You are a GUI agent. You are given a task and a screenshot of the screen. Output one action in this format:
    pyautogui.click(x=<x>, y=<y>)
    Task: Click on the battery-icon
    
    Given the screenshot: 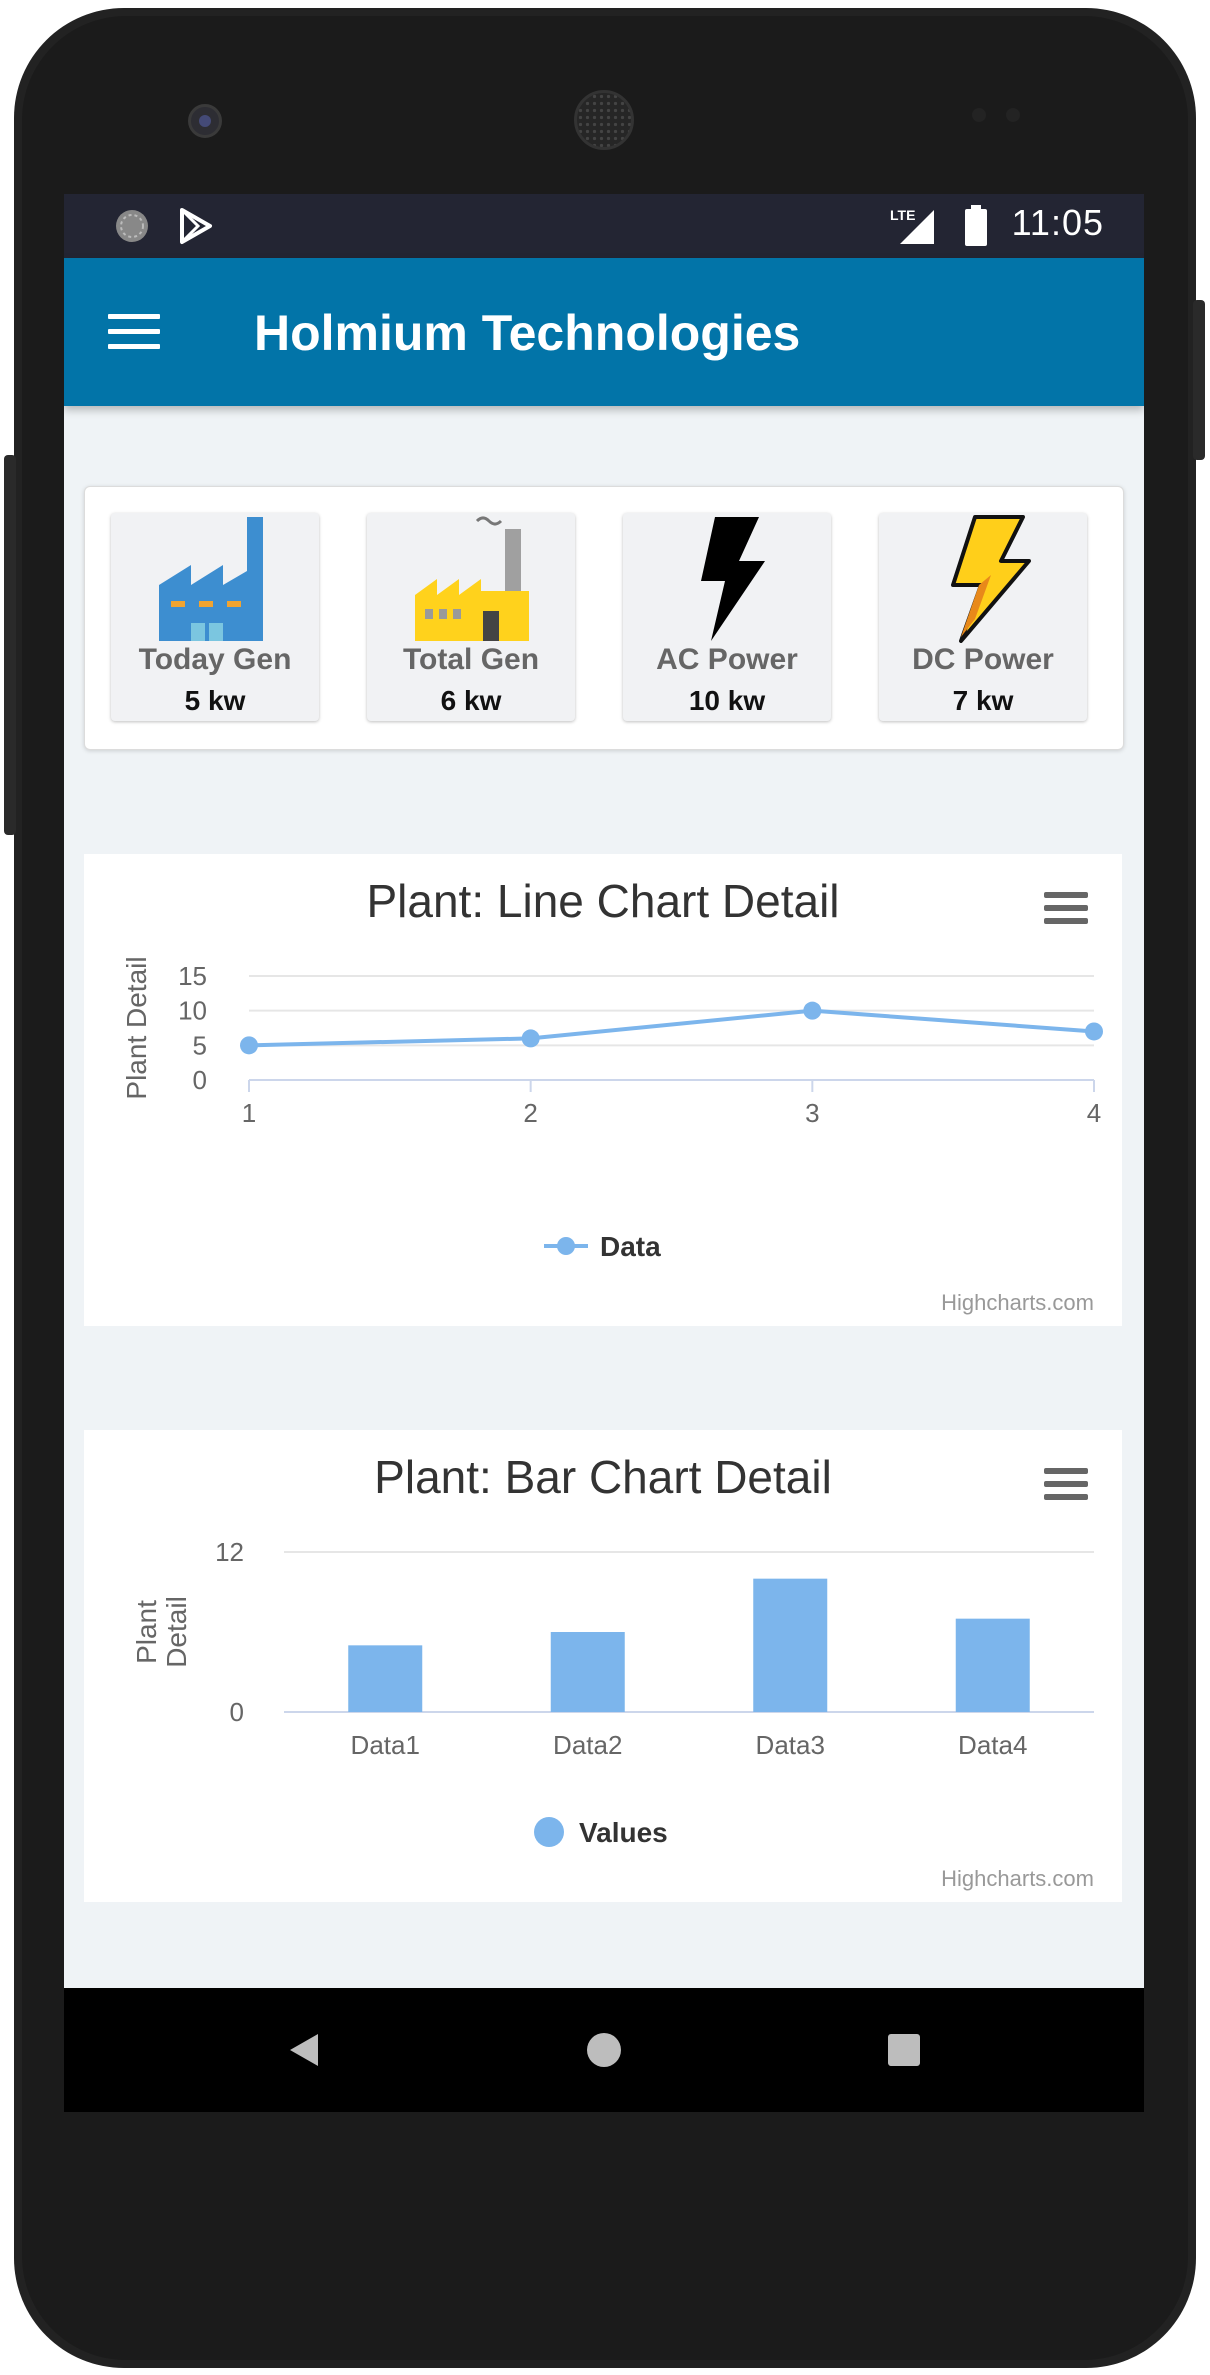 What is the action you would take?
    pyautogui.click(x=976, y=225)
    